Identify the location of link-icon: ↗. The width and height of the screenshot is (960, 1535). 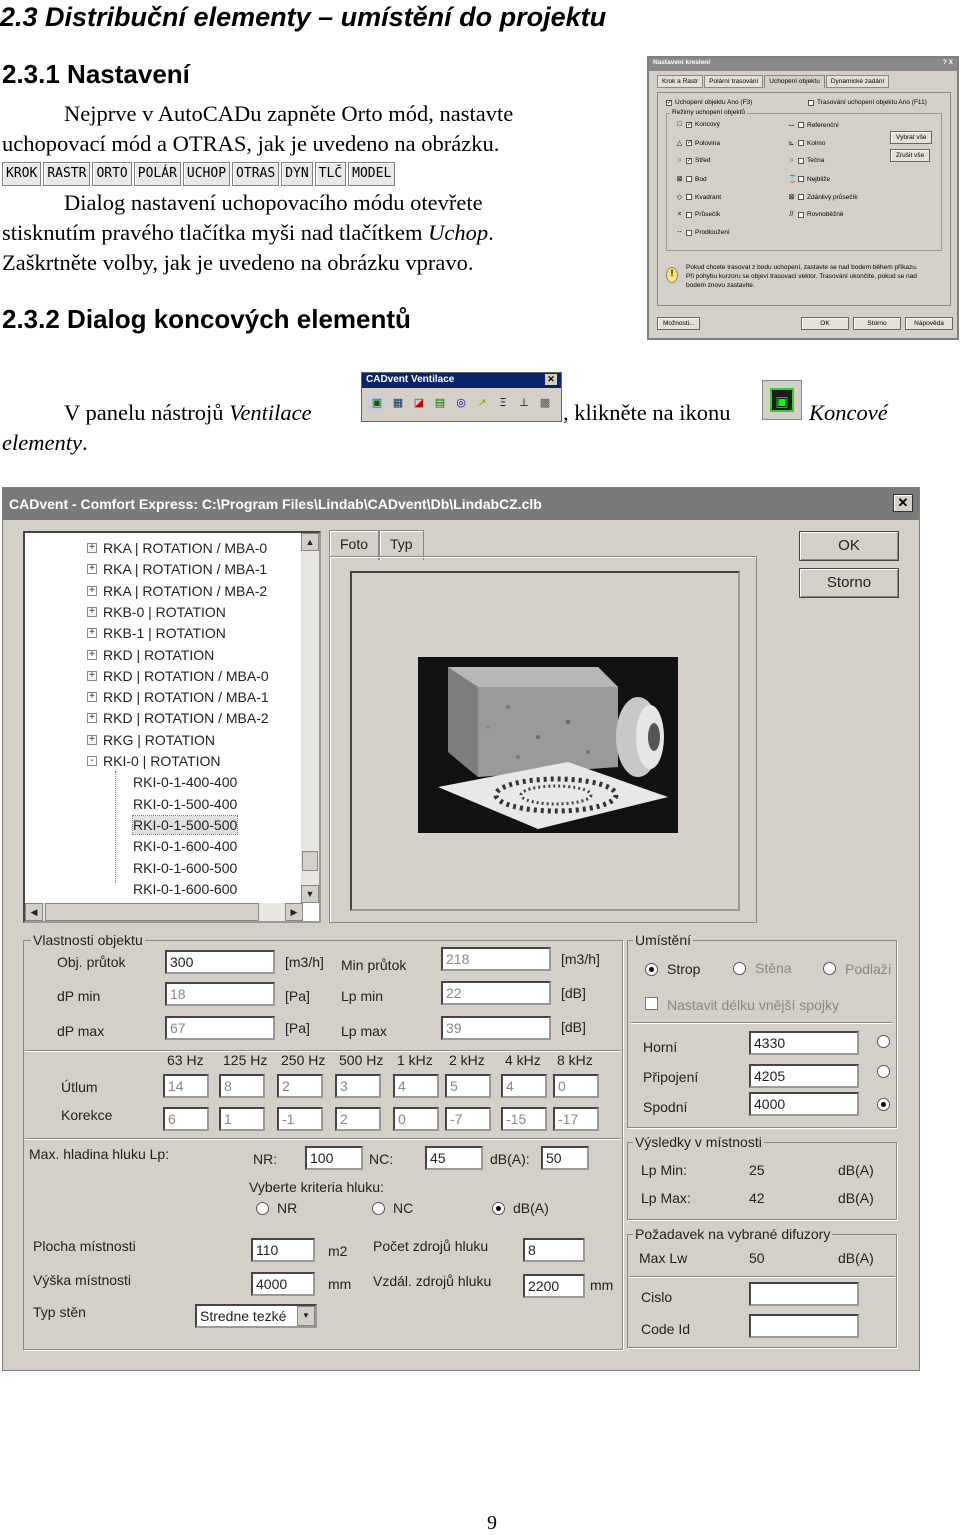
(482, 403).